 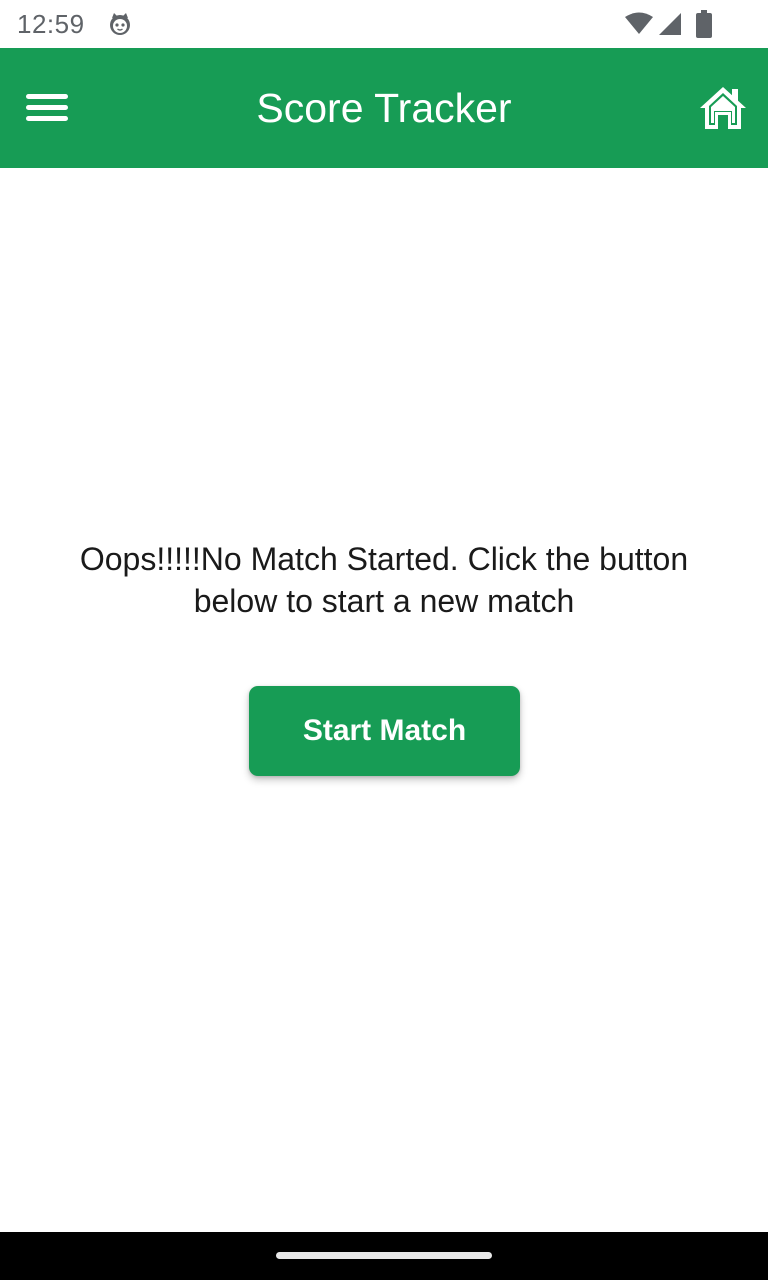 I want to click on home-gesture-handle, so click(x=384, y=1255).